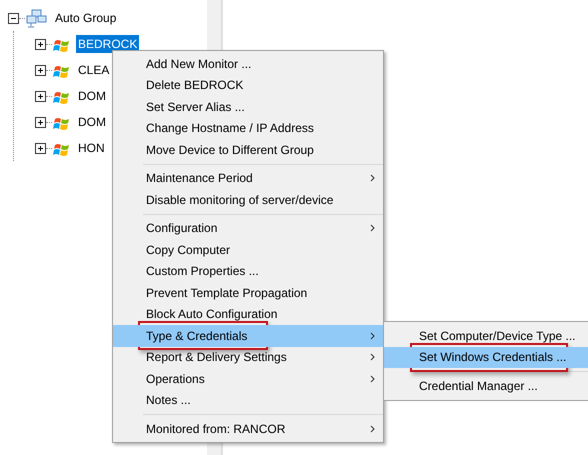 This screenshot has width=588, height=455. I want to click on tree-item: Auto Group, so click(85, 18).